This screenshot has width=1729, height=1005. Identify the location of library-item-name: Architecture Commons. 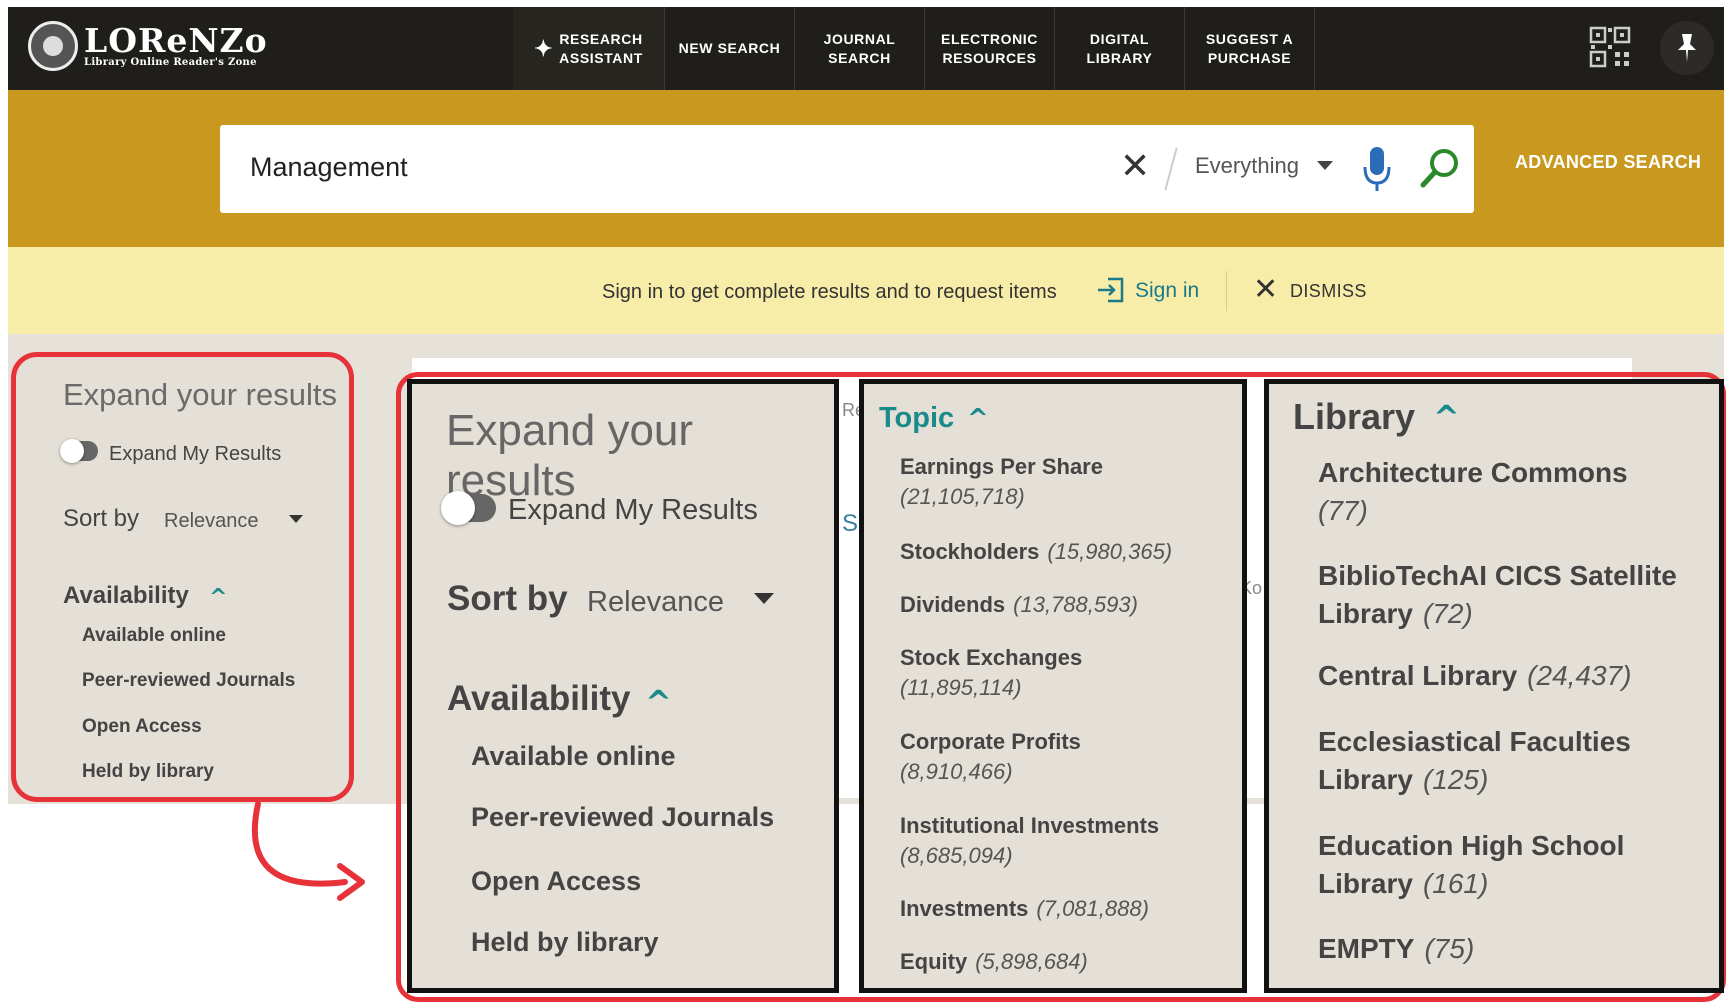
(1473, 472).